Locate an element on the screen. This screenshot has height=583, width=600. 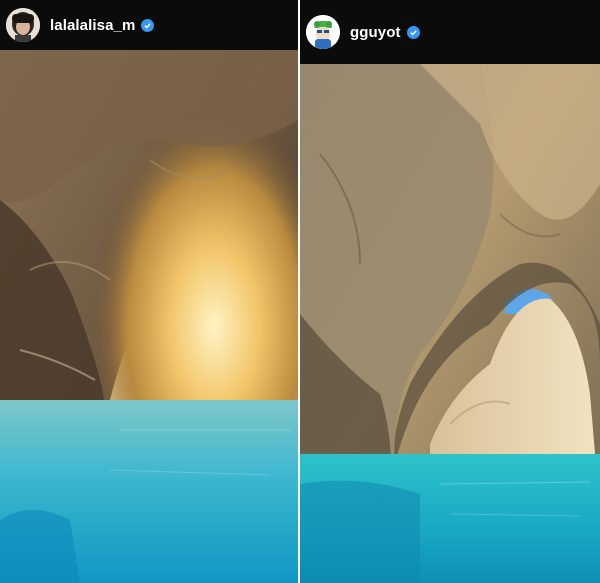
cartoon-avatar is located at coordinates (323, 32).